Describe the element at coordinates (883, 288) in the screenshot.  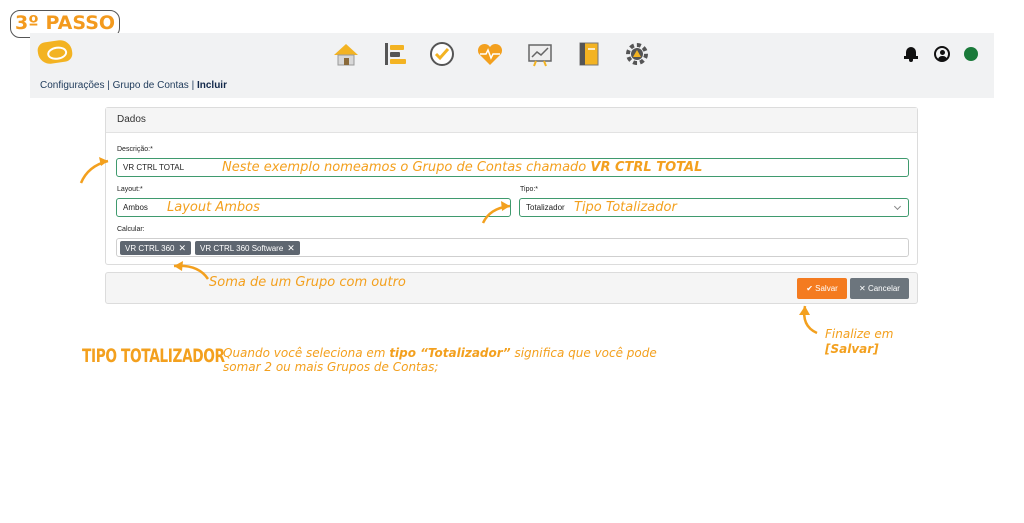
I see `cancel-button-label: Cancelar` at that location.